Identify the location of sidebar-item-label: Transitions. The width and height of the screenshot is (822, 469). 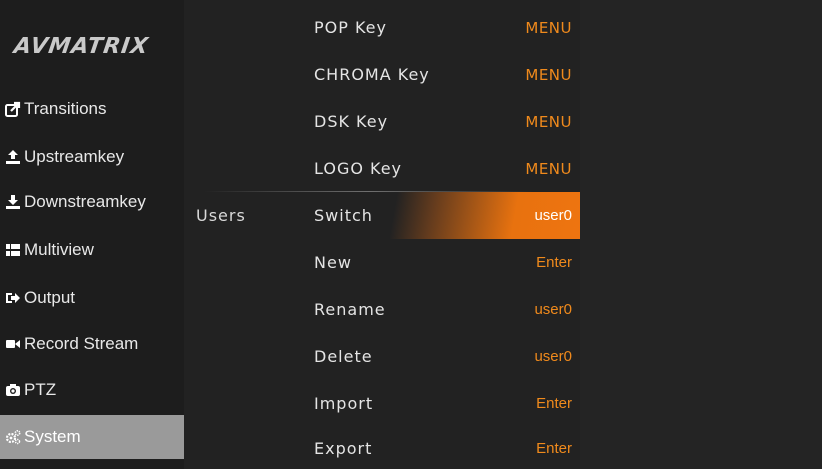
(65, 108).